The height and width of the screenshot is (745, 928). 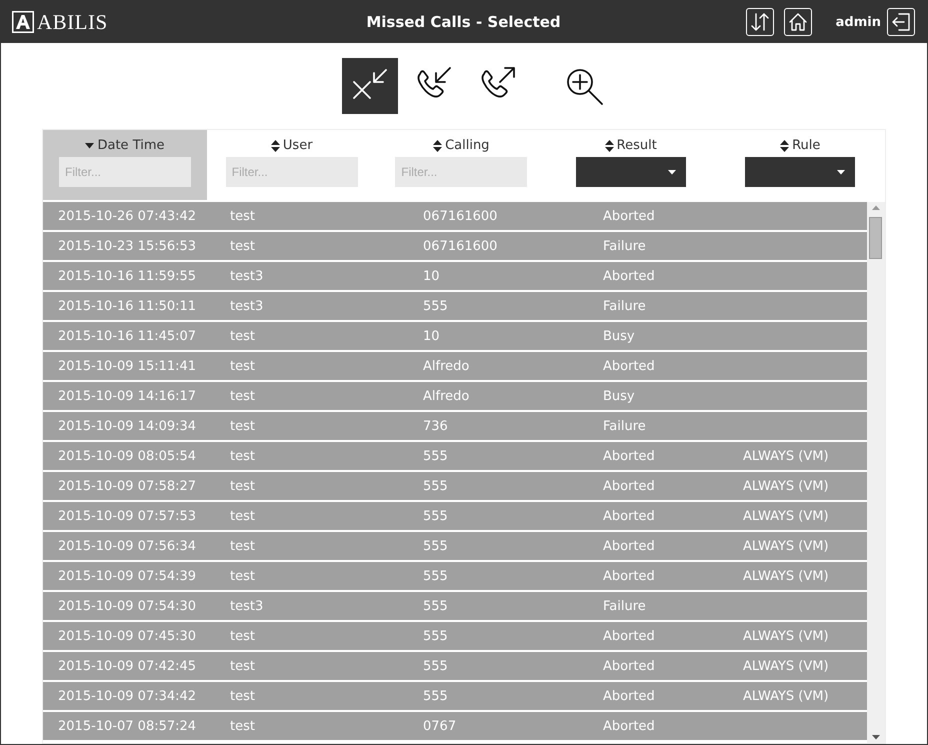 What do you see at coordinates (23, 22) in the screenshot?
I see `logo-icon` at bounding box center [23, 22].